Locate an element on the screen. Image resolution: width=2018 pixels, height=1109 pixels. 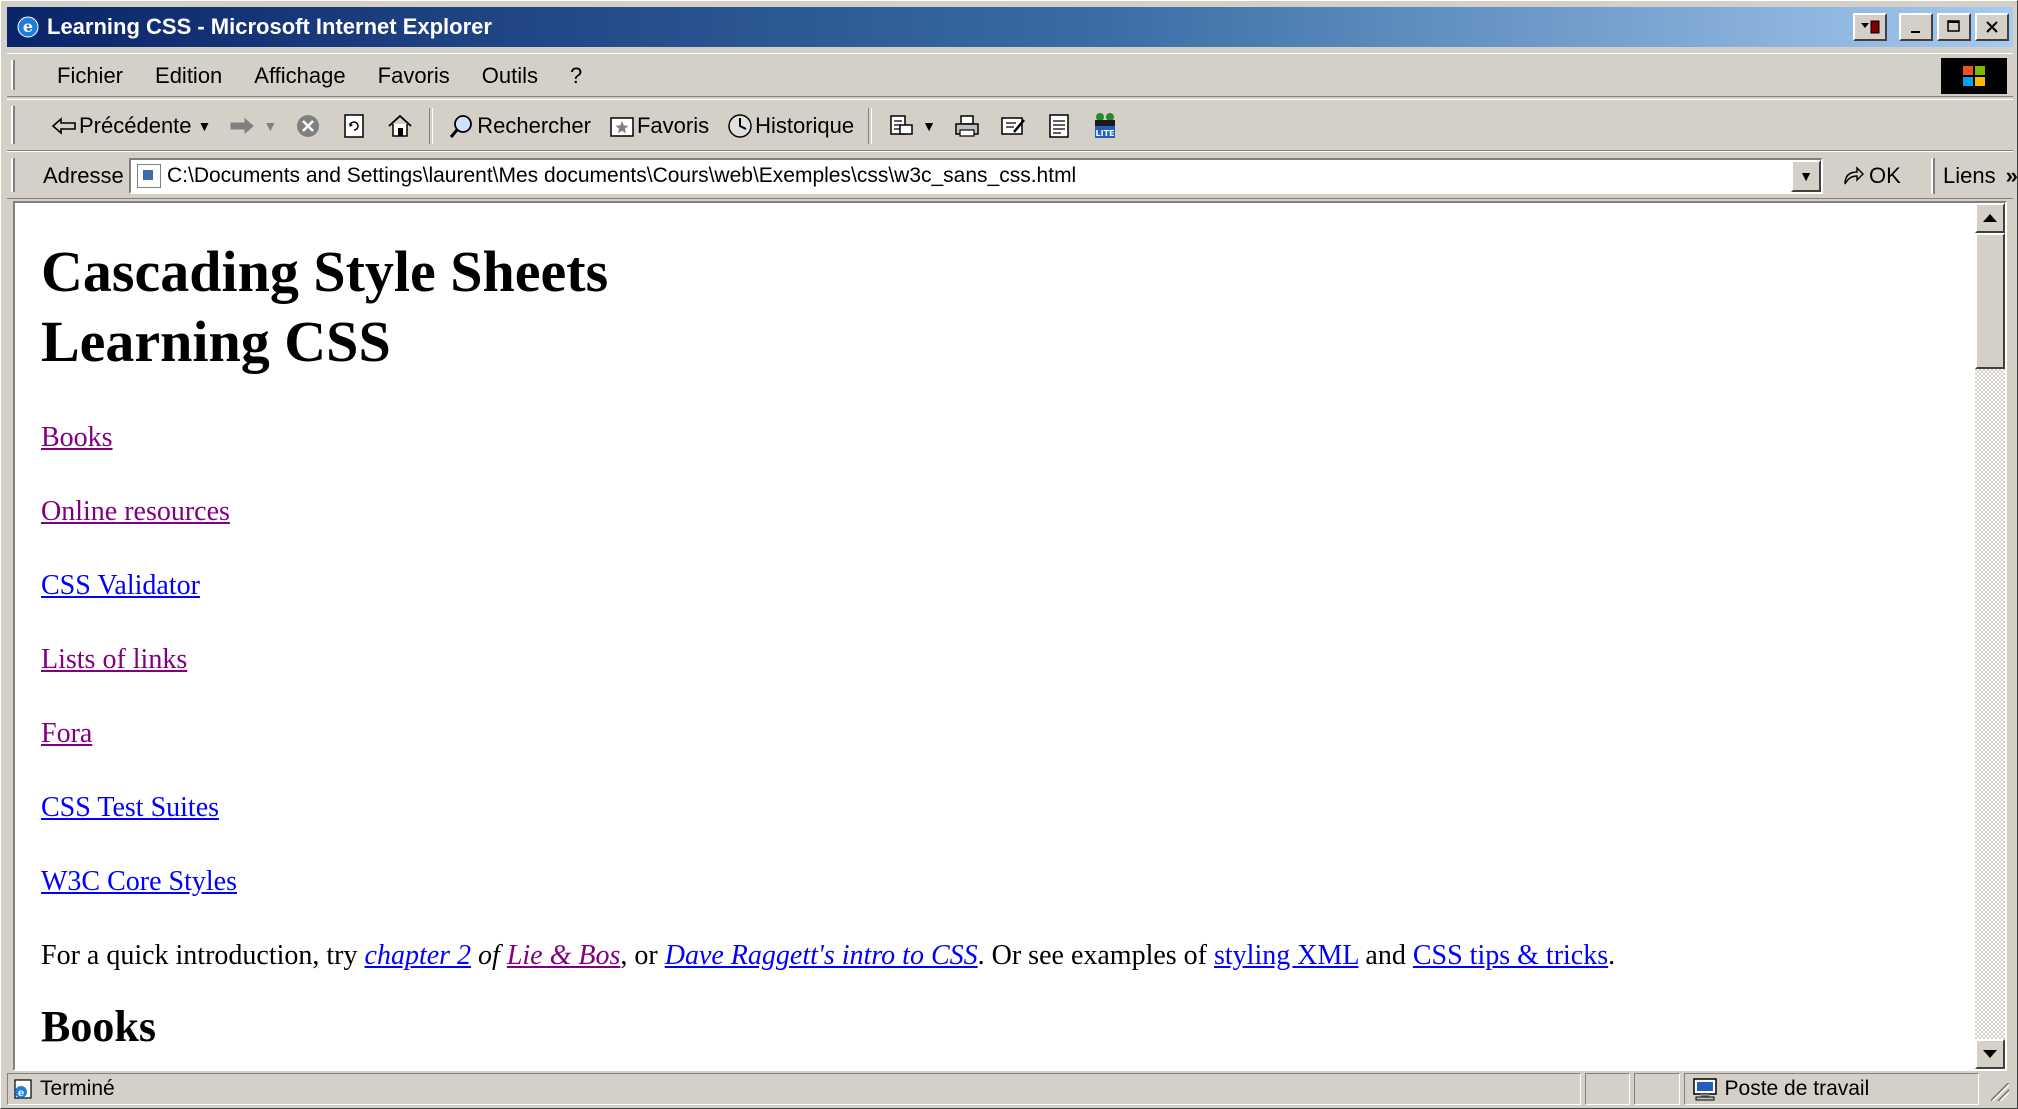
mail-icon is located at coordinates (901, 126).